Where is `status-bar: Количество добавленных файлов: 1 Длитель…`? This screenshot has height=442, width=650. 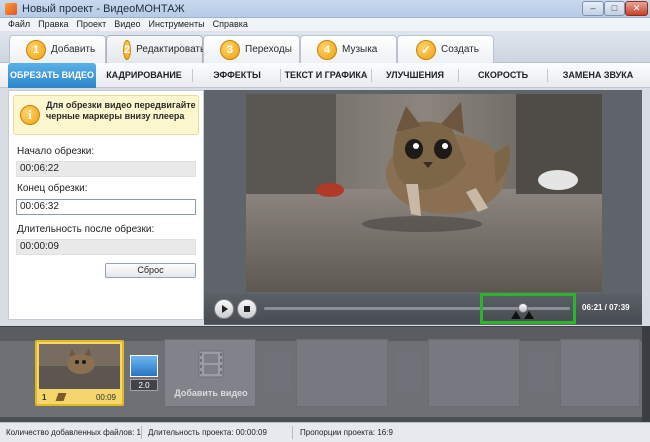 status-bar: Количество добавленных файлов: 1 Длитель… is located at coordinates (325, 432).